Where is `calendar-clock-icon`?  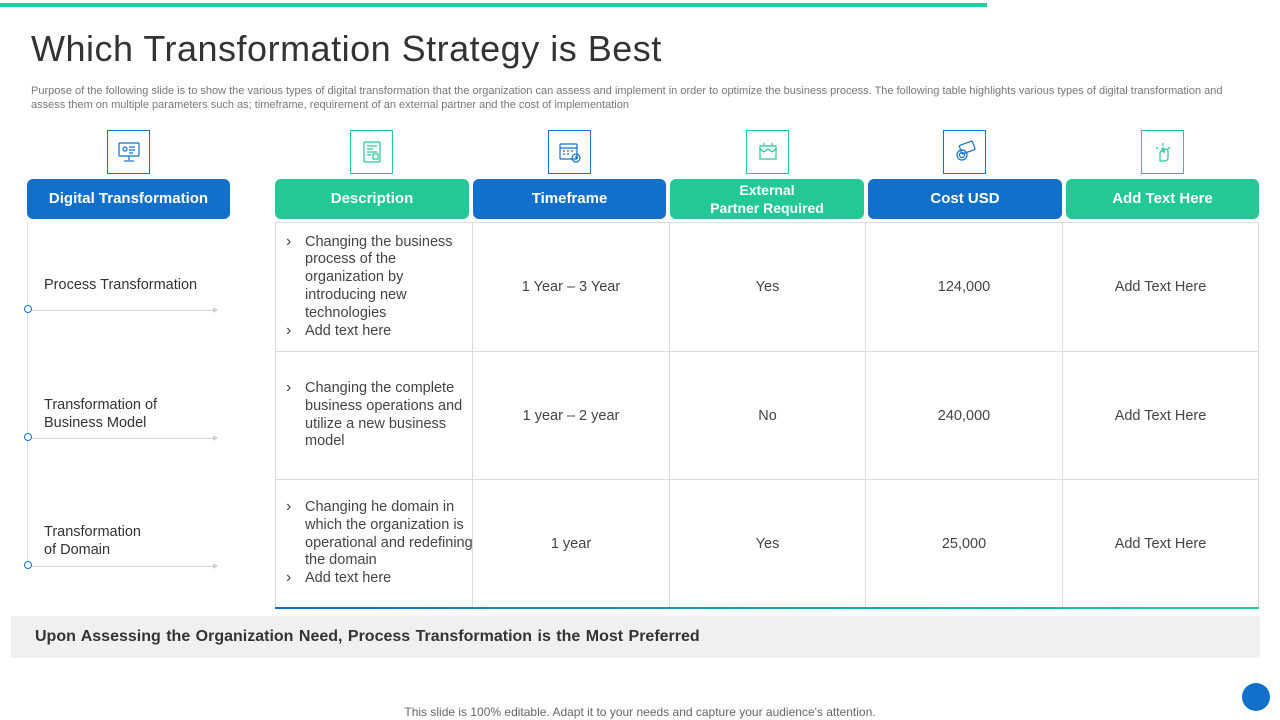 calendar-clock-icon is located at coordinates (569, 152).